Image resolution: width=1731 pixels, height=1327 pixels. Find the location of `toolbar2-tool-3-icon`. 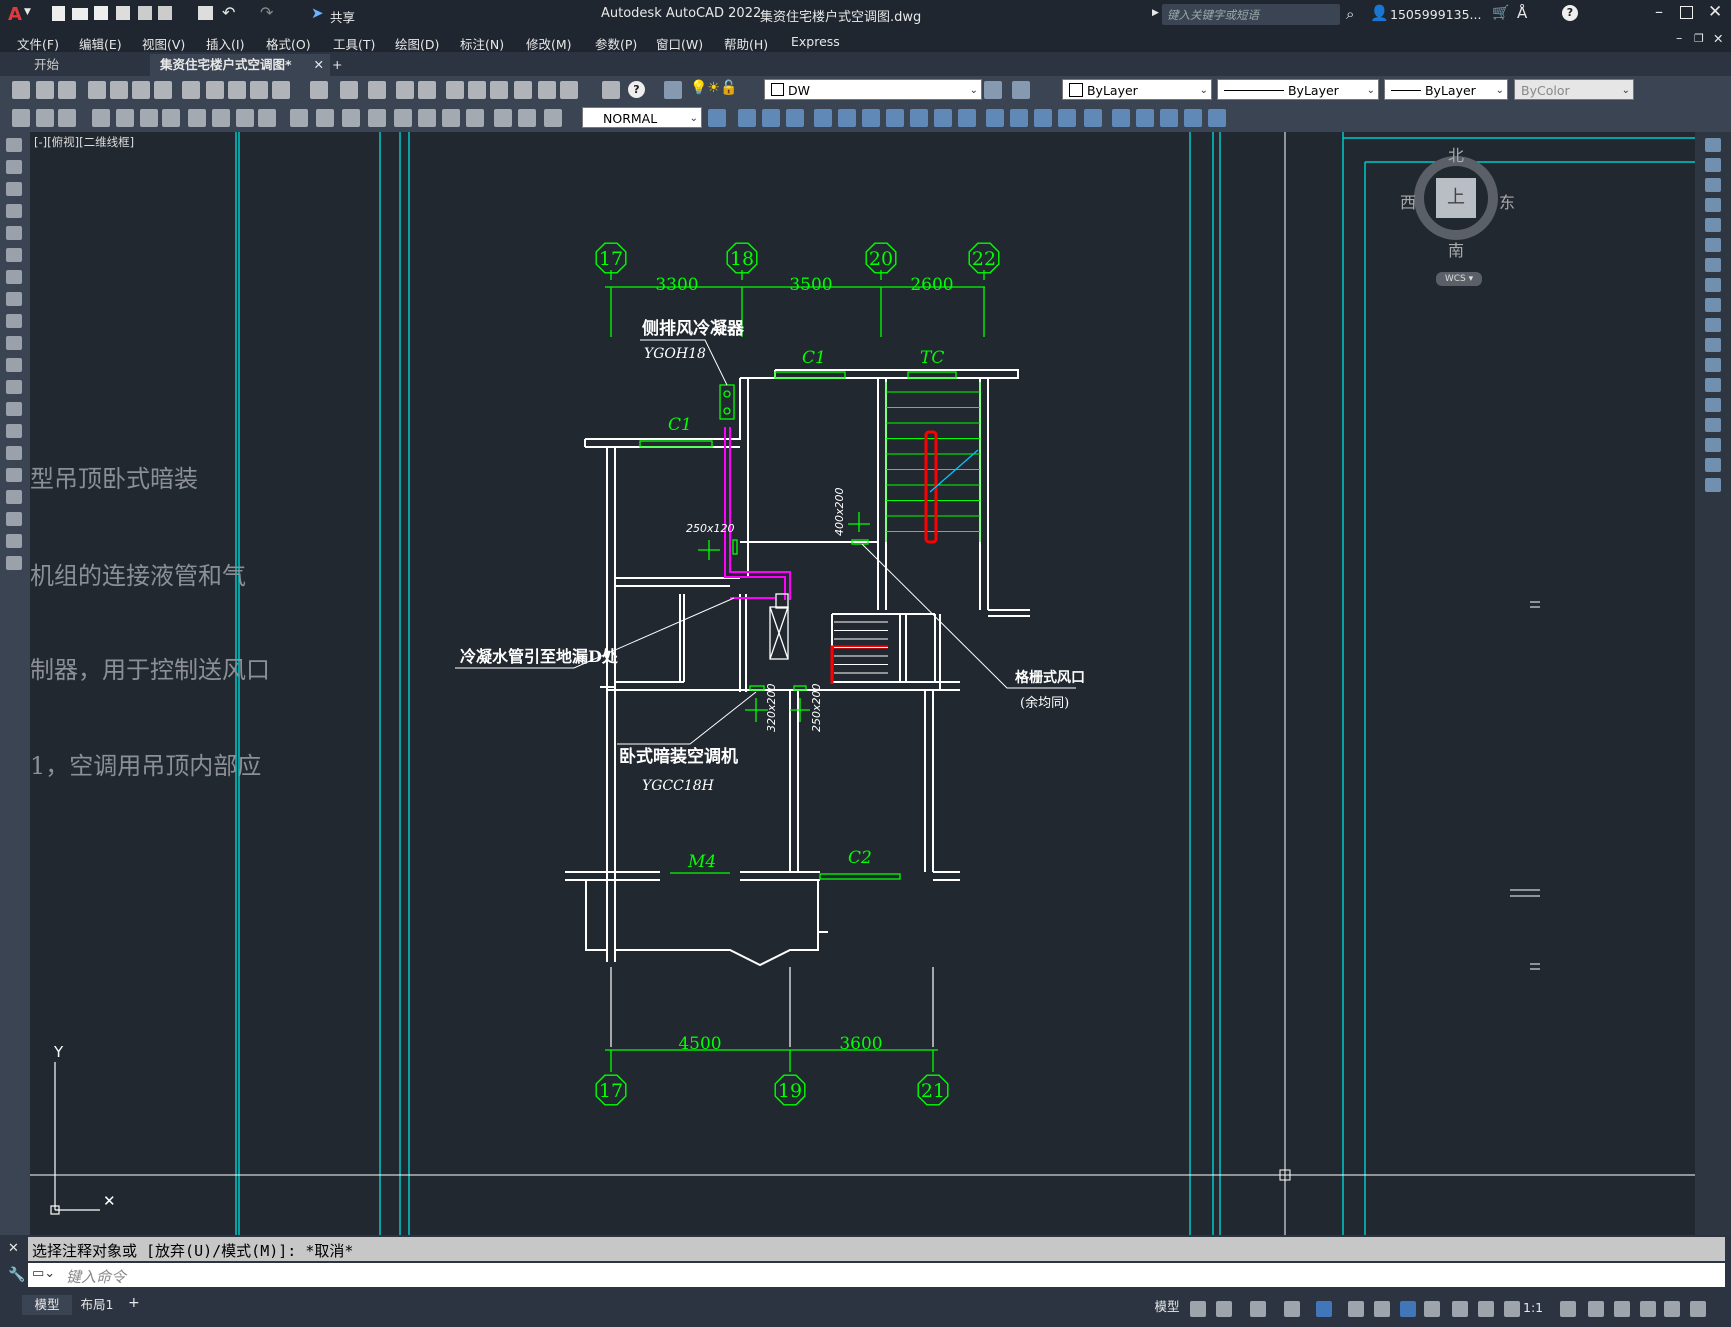

toolbar2-tool-3-icon is located at coordinates (101, 118).